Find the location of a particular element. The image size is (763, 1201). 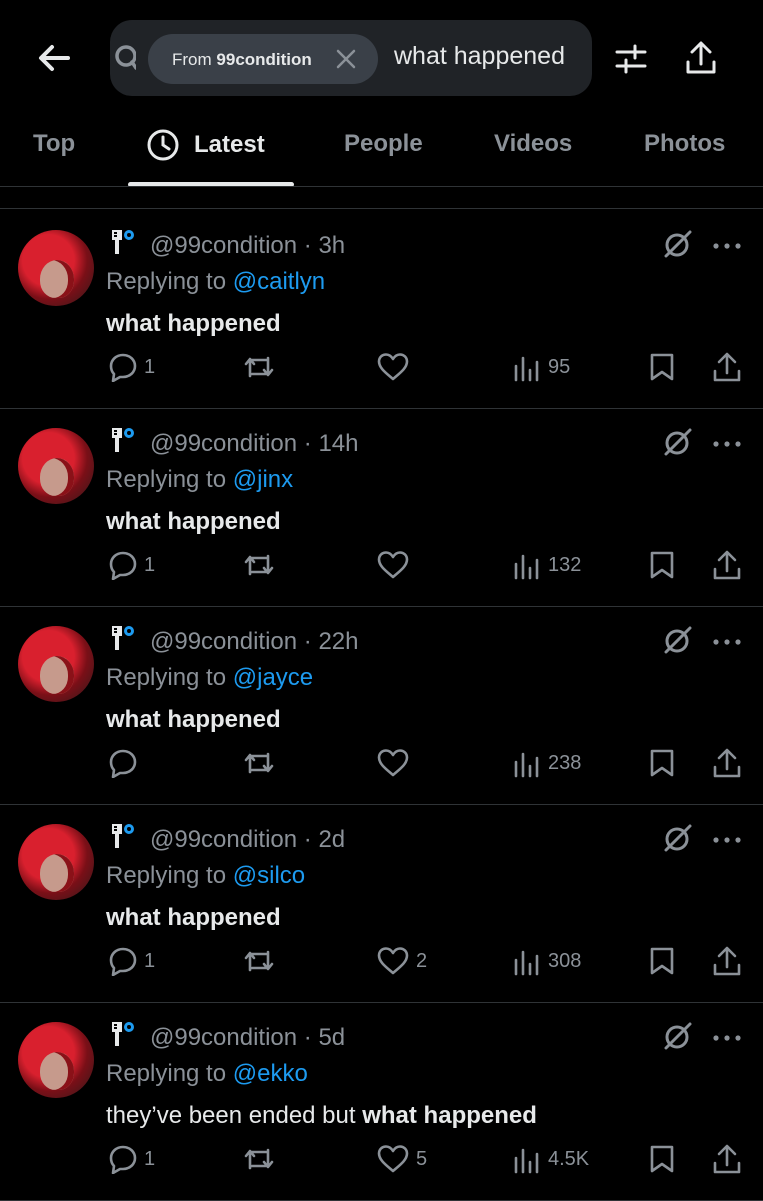

close-icon is located at coordinates (346, 59).